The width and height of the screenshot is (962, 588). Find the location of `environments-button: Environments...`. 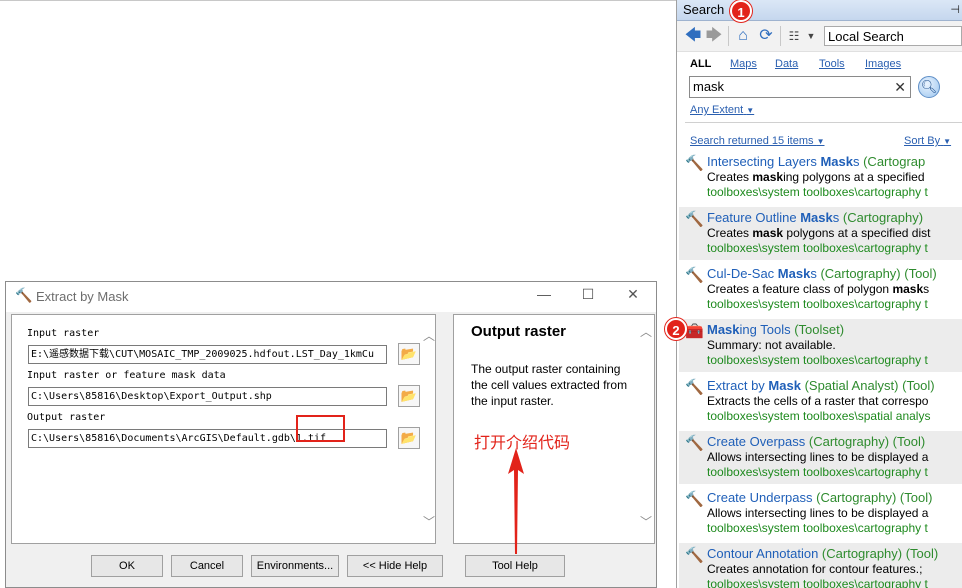

environments-button: Environments... is located at coordinates (295, 566).